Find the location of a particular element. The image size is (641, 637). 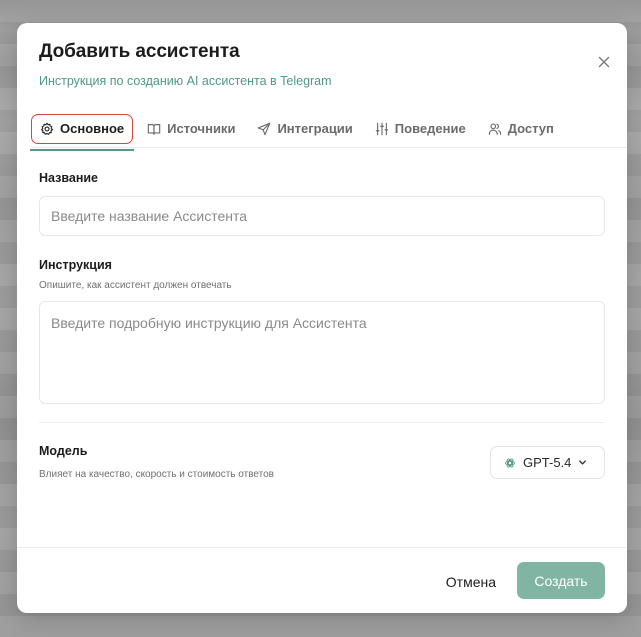

users-icon is located at coordinates (494, 129).